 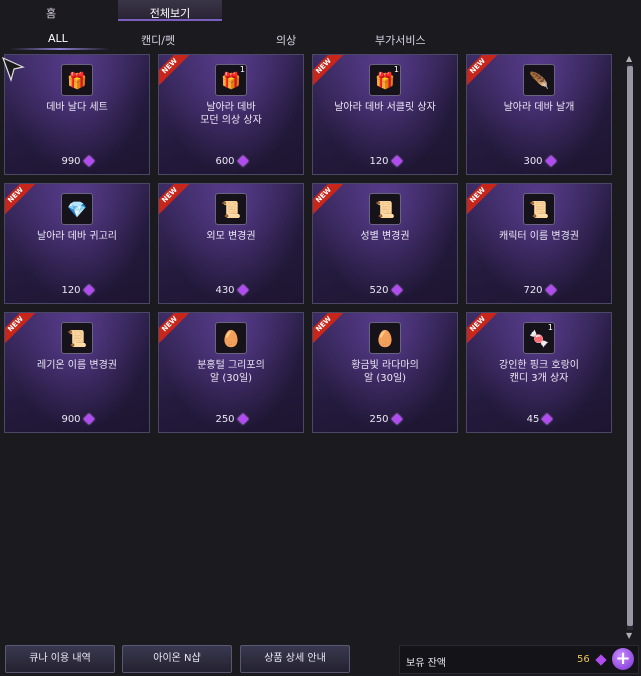 What do you see at coordinates (286, 40) in the screenshot?
I see `tab-costume: 의상` at bounding box center [286, 40].